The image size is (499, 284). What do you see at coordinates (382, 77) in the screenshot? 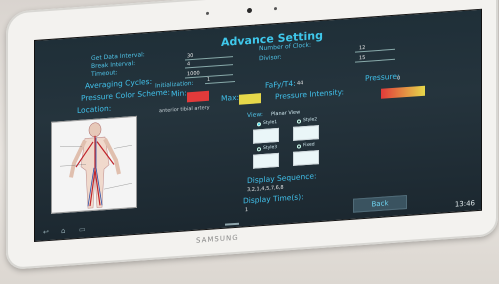
I see `pressure-label: Pressure:` at bounding box center [382, 77].